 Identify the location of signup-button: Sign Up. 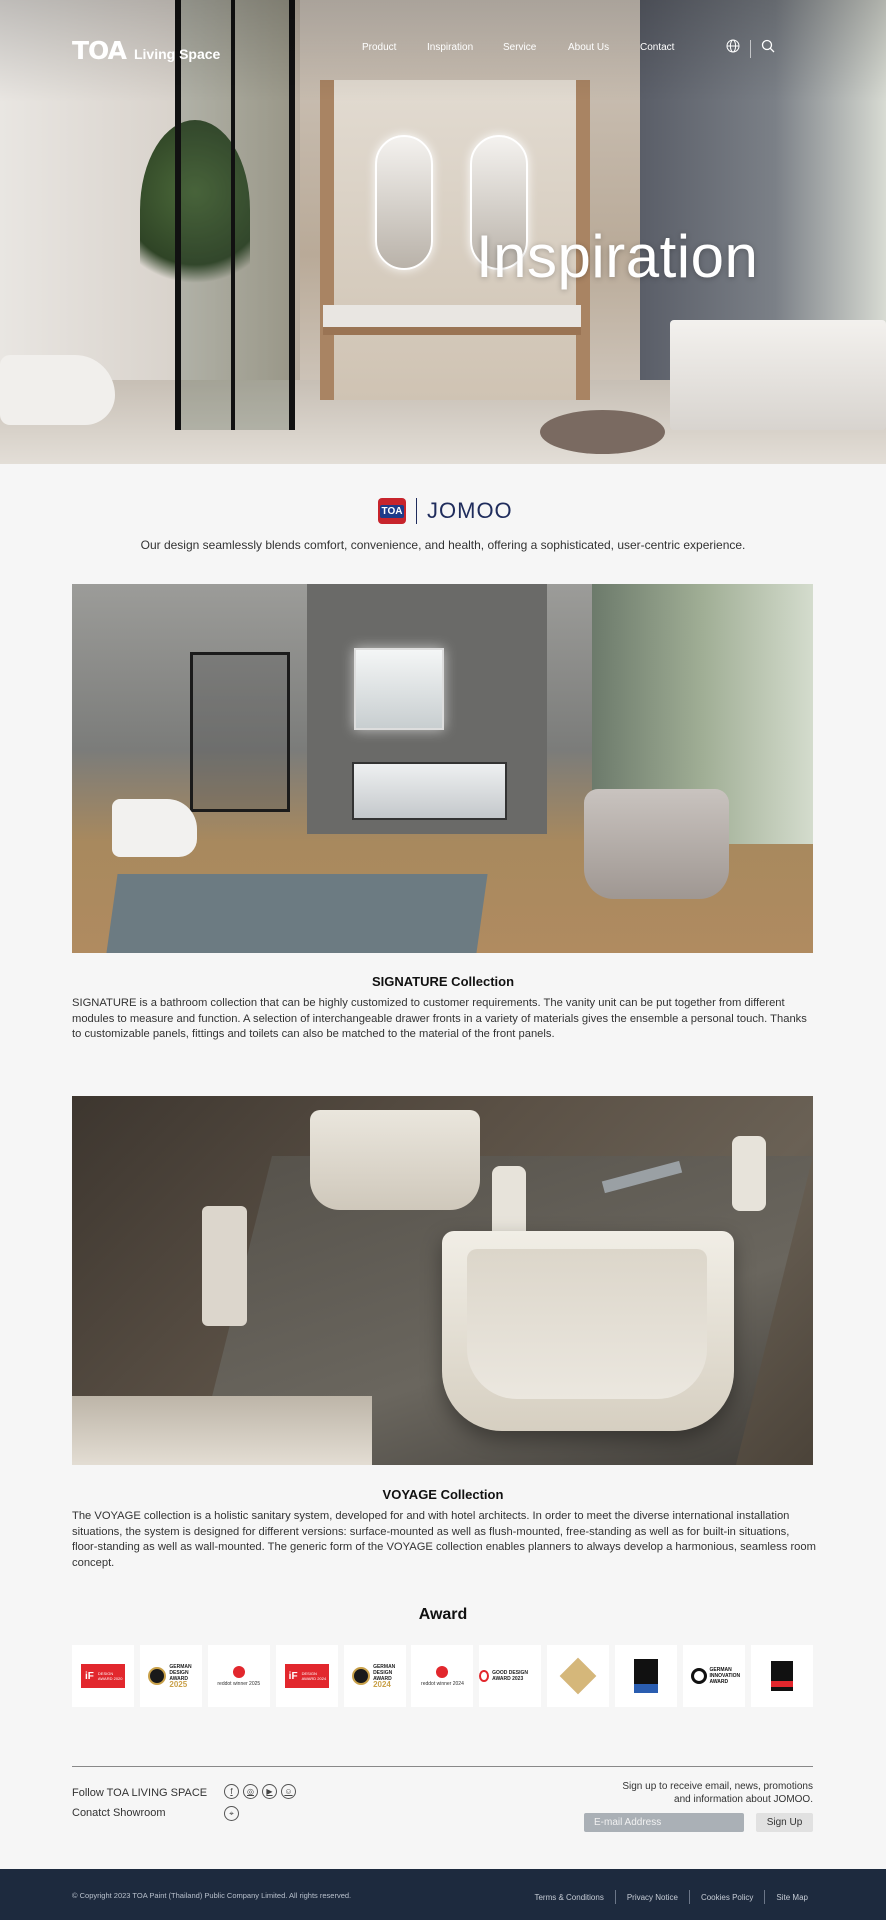
(784, 1822).